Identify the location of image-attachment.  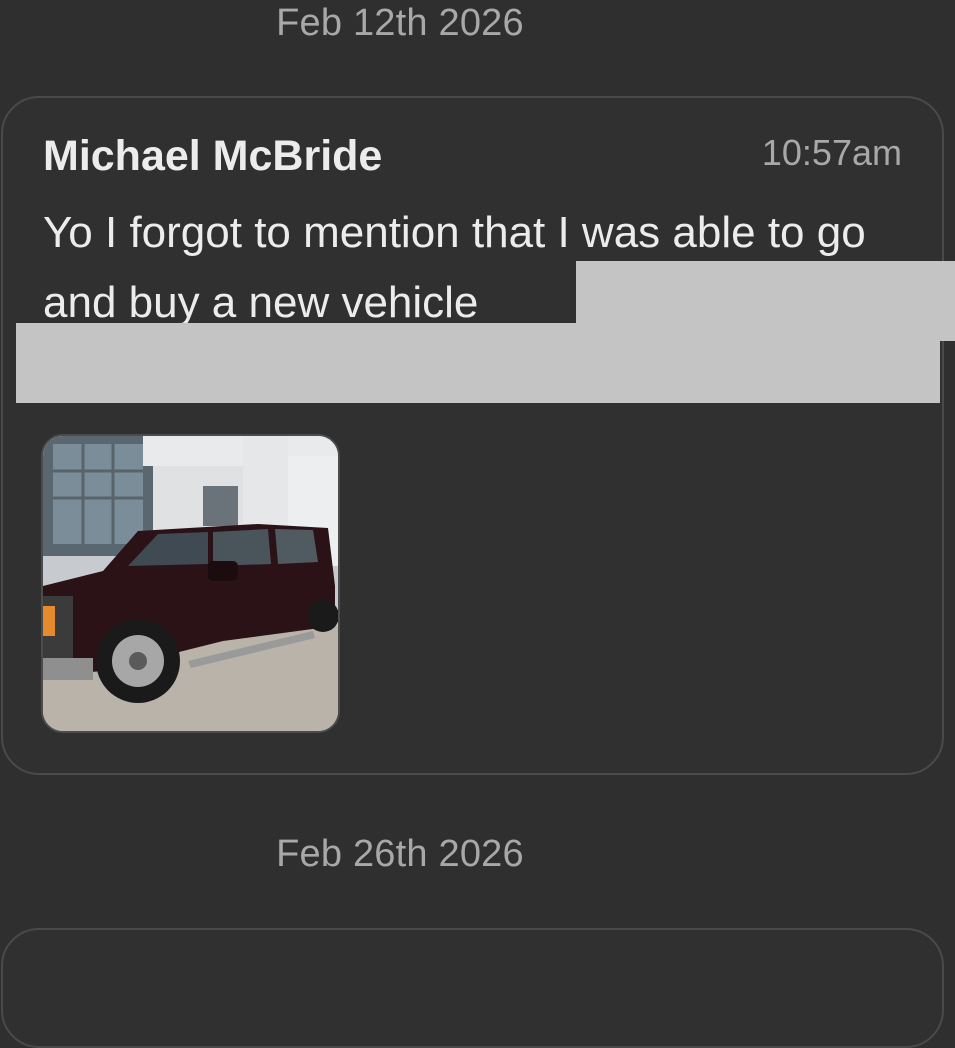
(190, 583).